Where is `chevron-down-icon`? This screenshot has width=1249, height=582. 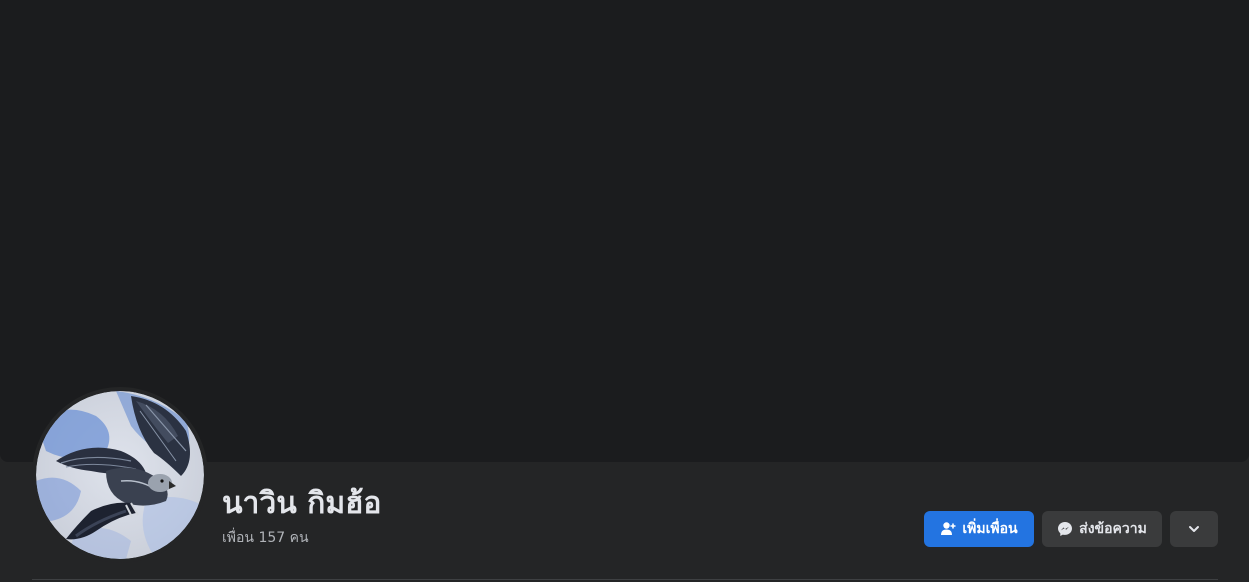
chevron-down-icon is located at coordinates (1194, 529).